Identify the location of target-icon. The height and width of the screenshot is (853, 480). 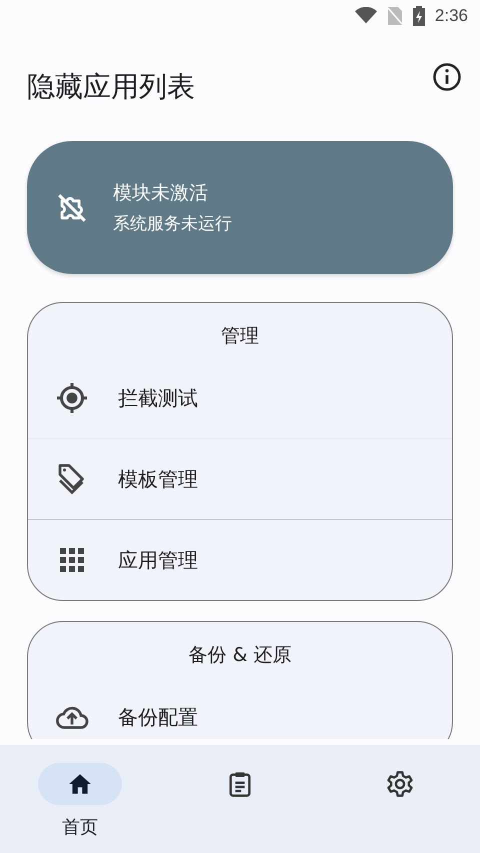
(72, 398).